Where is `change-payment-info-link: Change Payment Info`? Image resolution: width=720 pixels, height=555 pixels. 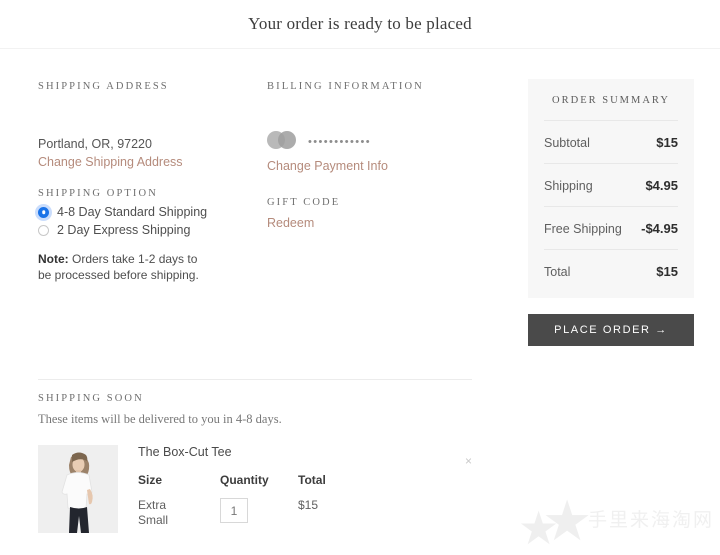 change-payment-info-link: Change Payment Info is located at coordinates (382, 166).